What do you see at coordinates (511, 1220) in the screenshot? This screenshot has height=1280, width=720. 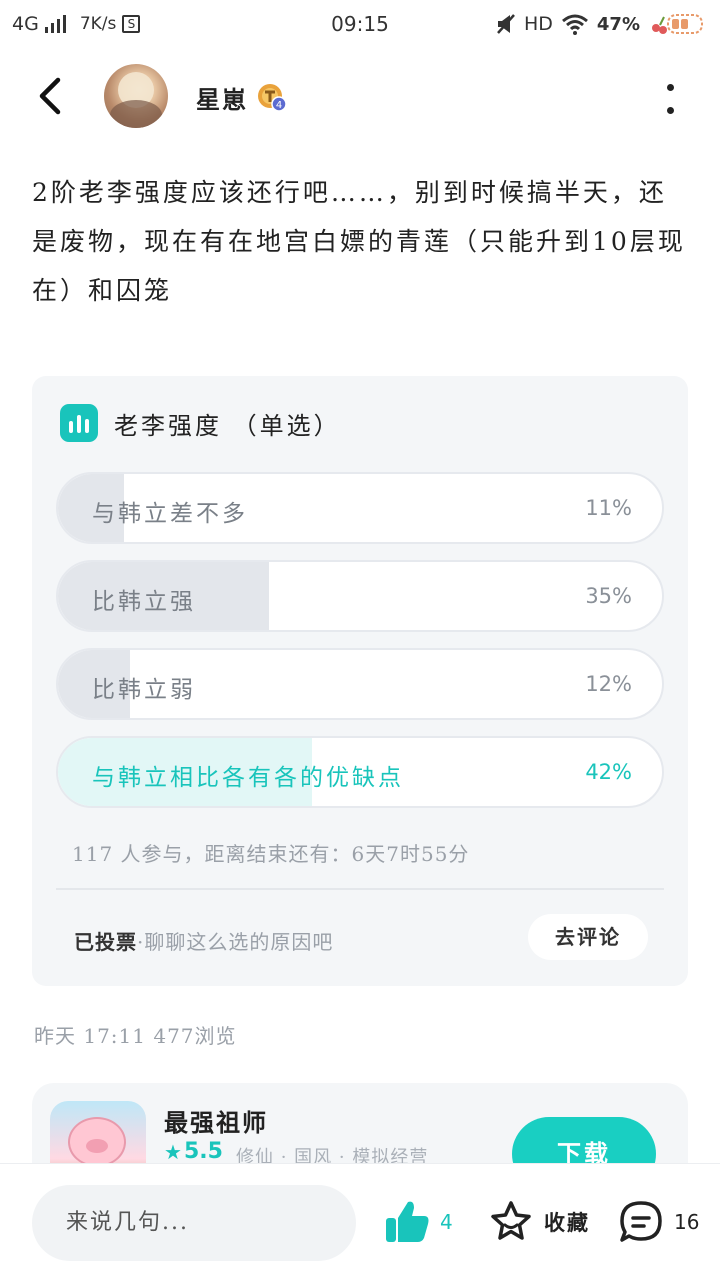 I see `star-outline-icon` at bounding box center [511, 1220].